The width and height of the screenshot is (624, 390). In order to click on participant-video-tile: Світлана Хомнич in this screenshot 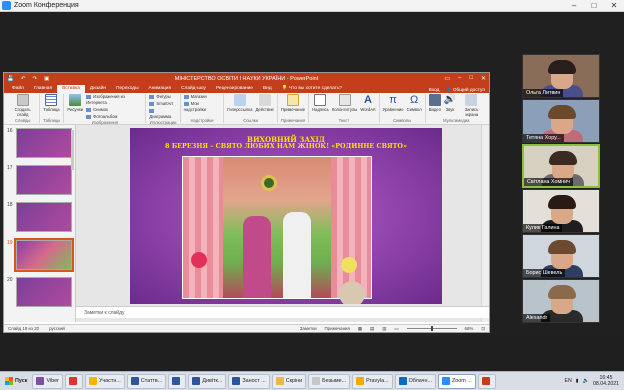, I will do `click(561, 166)`.